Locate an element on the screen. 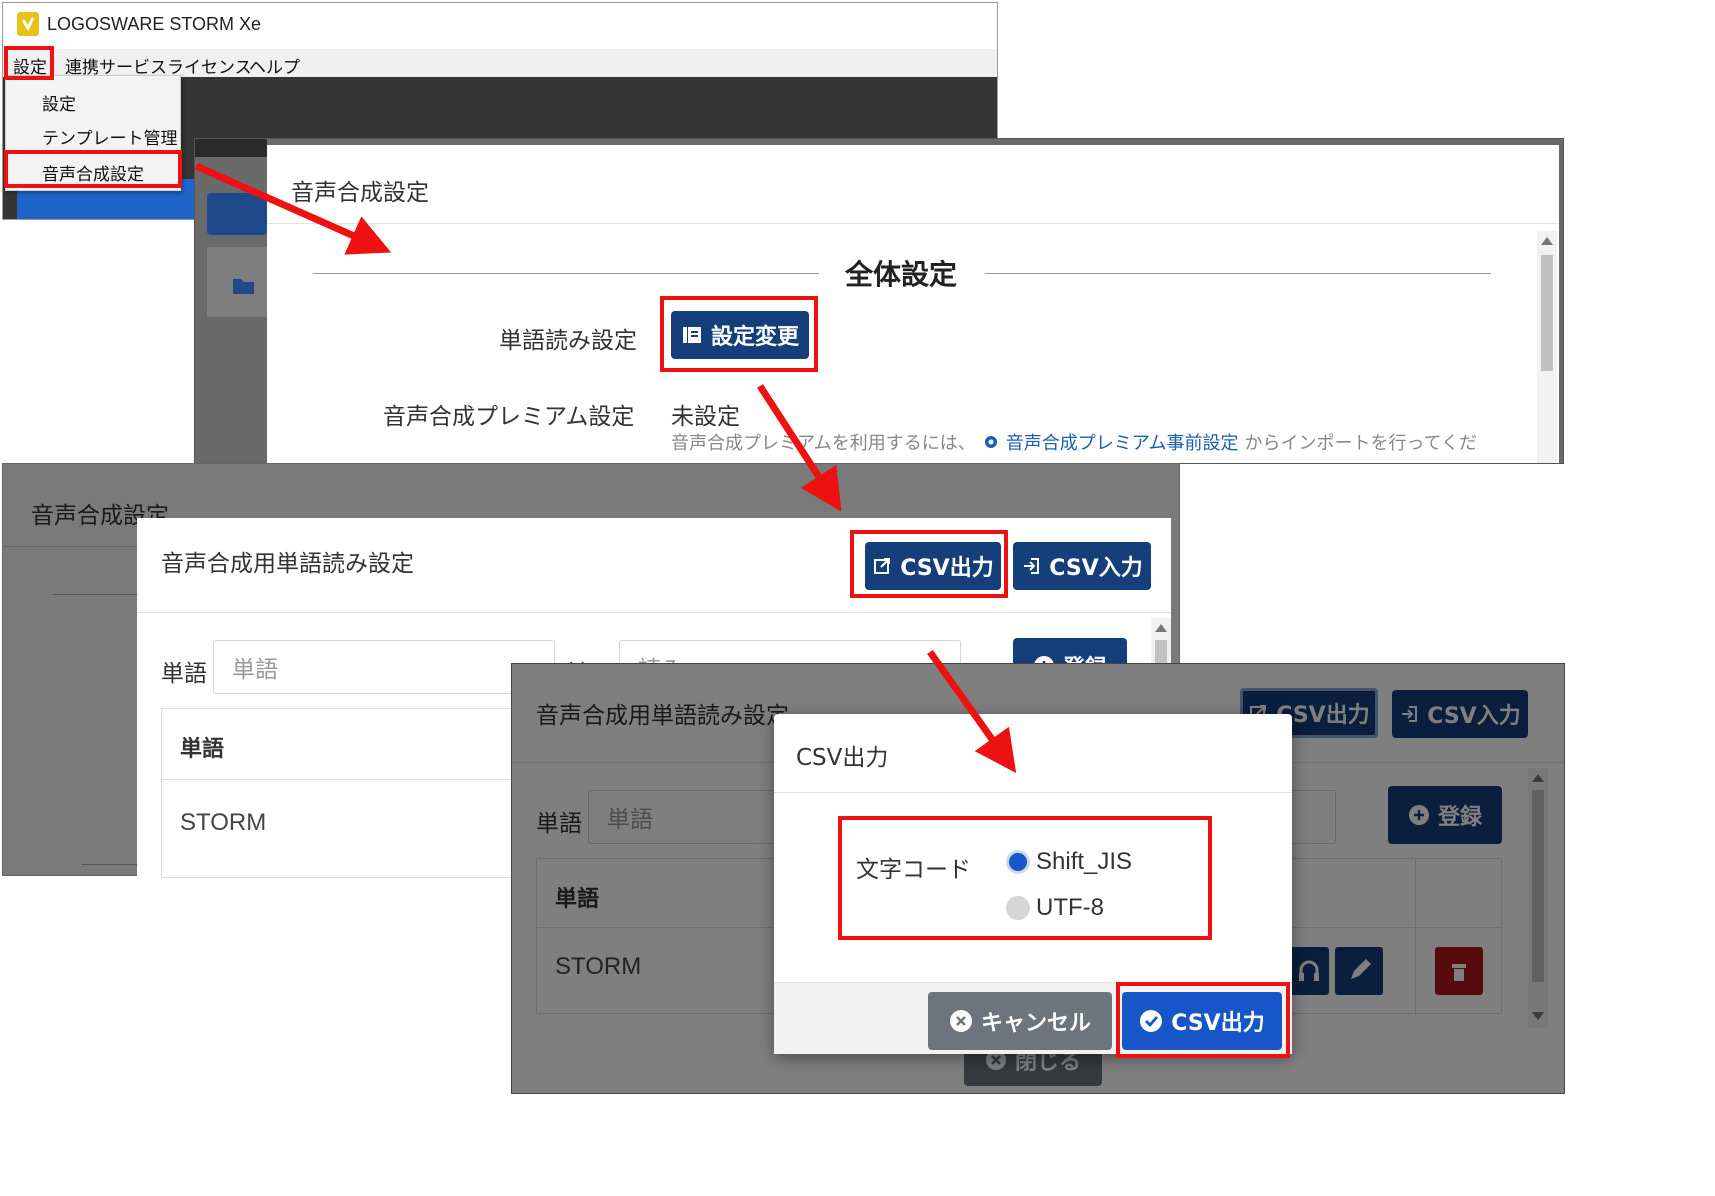 The width and height of the screenshot is (1715, 1196). arrow-to-word-dialog is located at coordinates (799, 448).